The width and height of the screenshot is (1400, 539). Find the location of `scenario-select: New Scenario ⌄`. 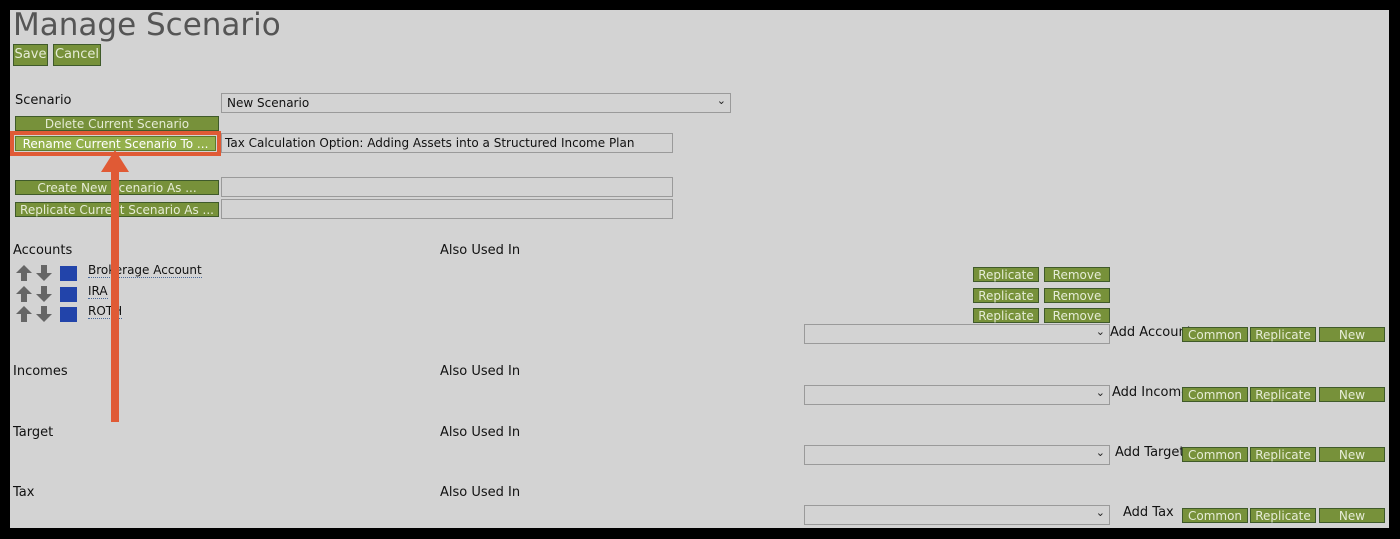

scenario-select: New Scenario ⌄ is located at coordinates (476, 103).